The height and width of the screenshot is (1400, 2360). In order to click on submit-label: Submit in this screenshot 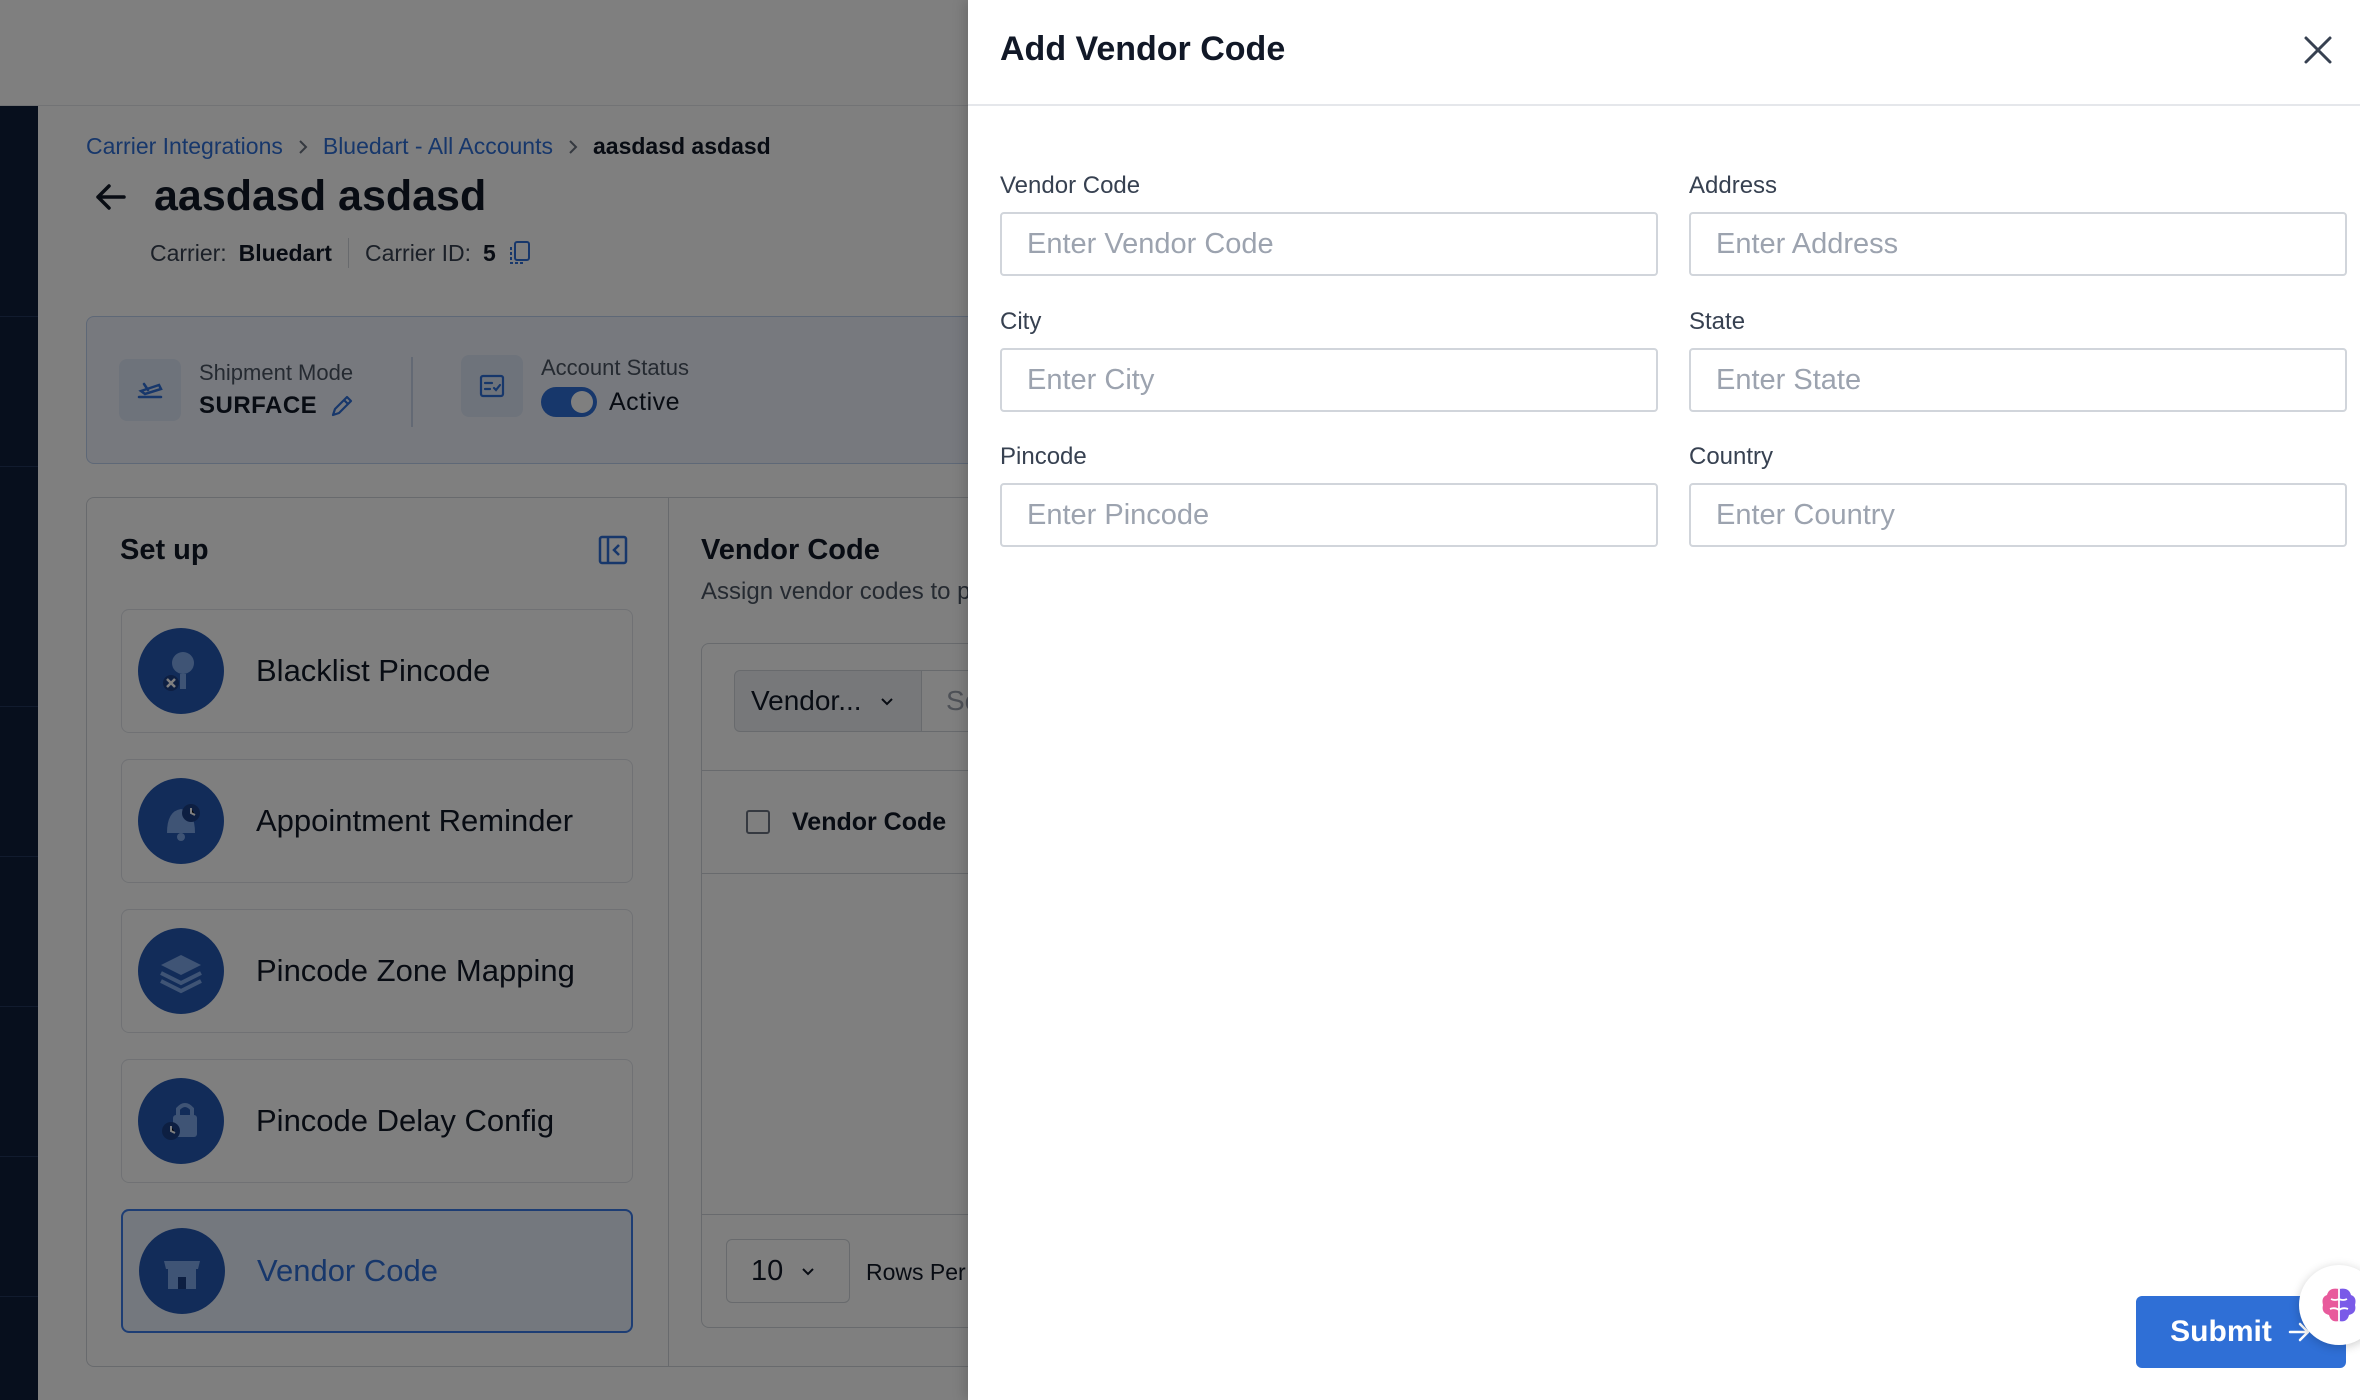, I will do `click(2221, 1331)`.